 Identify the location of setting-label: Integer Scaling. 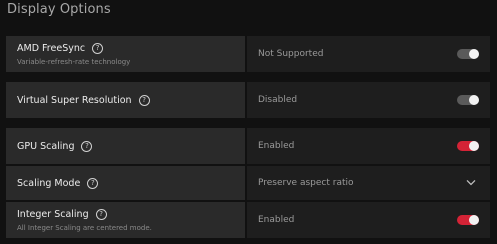
(53, 214).